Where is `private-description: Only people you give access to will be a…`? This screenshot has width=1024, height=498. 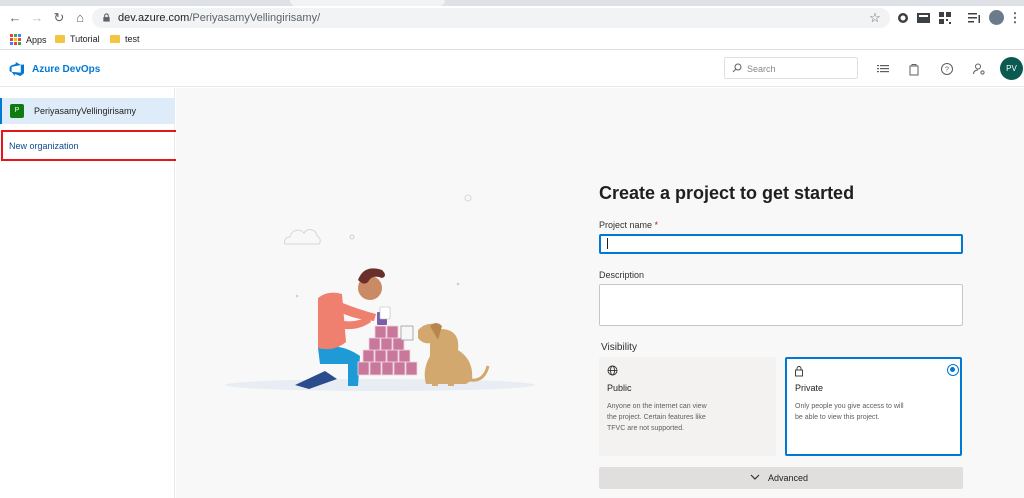 private-description: Only people you give access to will be a… is located at coordinates (849, 412).